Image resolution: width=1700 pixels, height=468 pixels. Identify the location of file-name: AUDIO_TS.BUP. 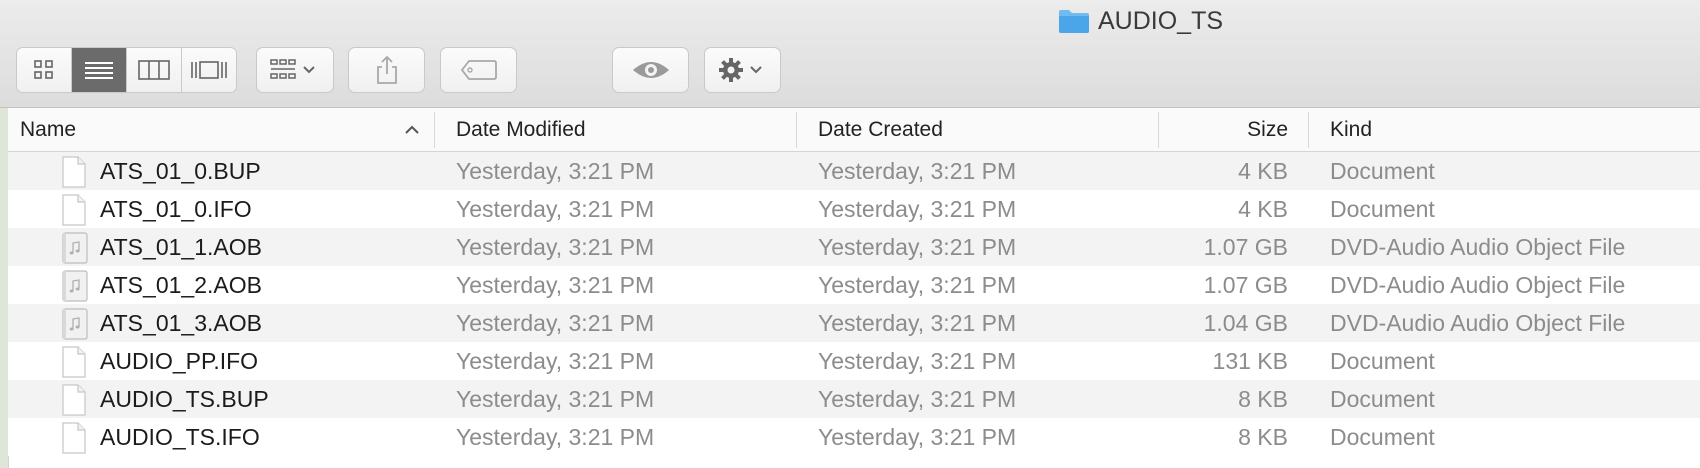
(184, 398).